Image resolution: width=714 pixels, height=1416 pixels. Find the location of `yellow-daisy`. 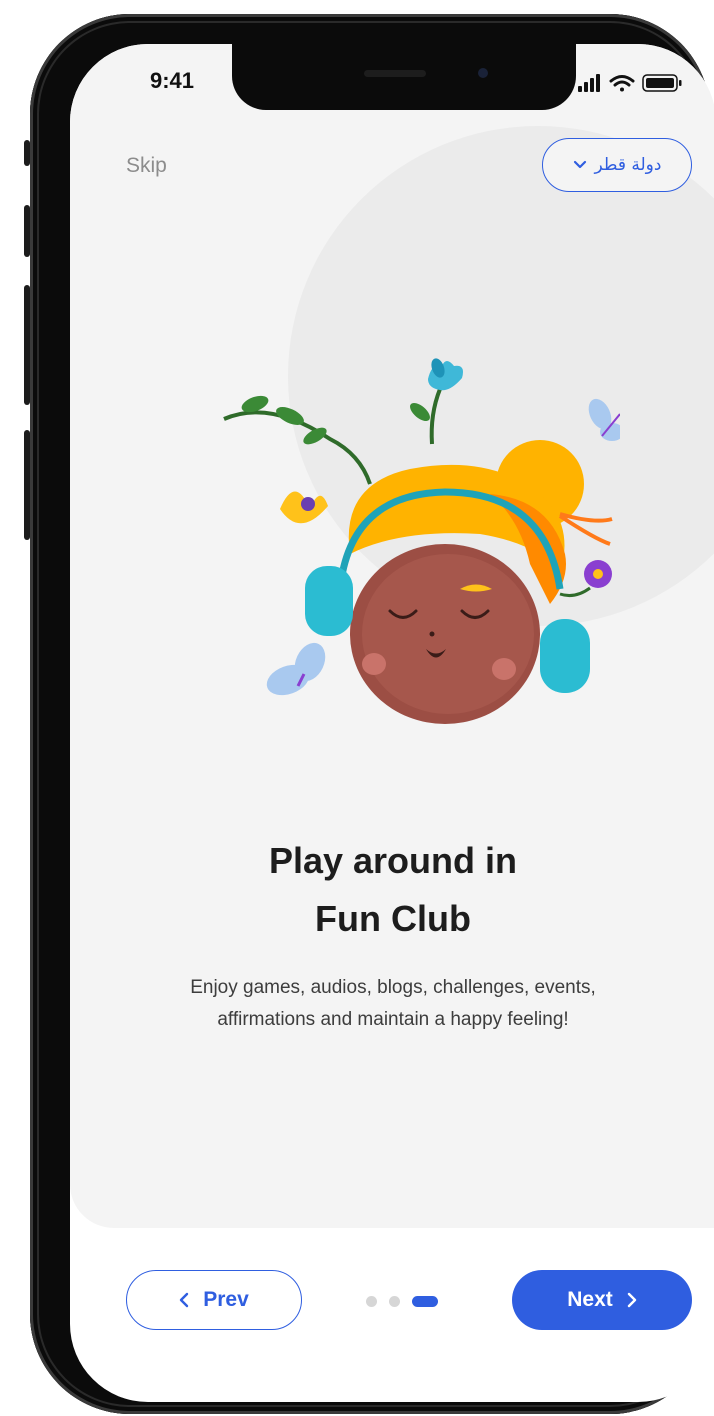

yellow-daisy is located at coordinates (304, 507).